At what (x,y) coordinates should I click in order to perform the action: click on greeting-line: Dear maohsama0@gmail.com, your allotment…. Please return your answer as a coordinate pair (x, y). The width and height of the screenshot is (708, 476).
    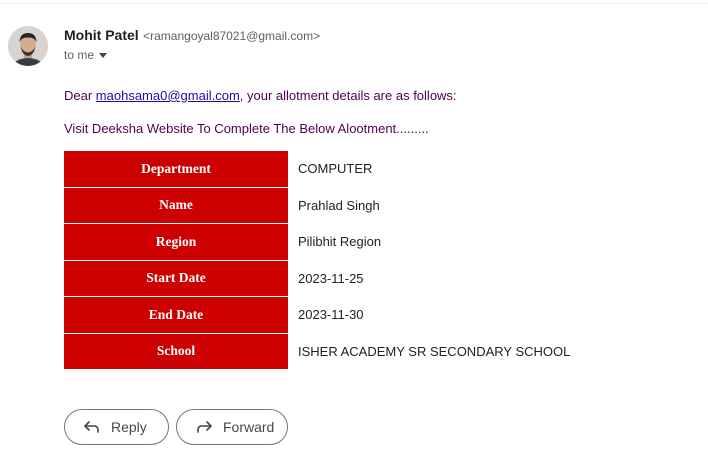
    Looking at the image, I should click on (260, 95).